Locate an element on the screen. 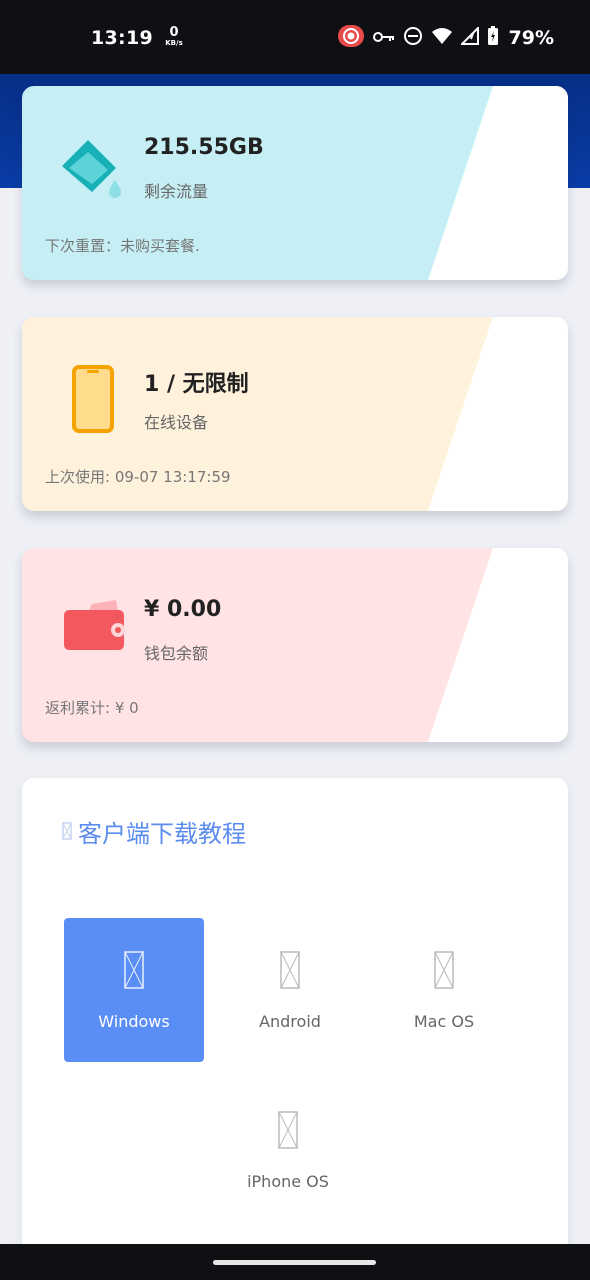  home-gesture-handle is located at coordinates (294, 1262).